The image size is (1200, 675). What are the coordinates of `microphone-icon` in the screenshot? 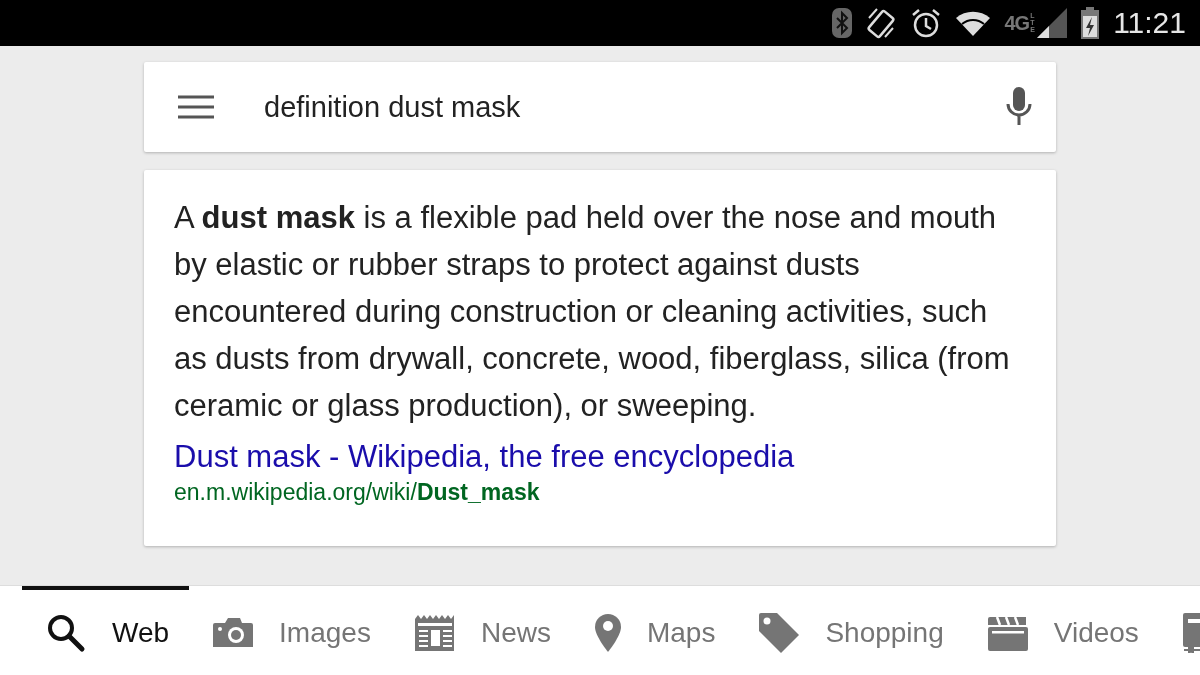 It's located at (1019, 107).